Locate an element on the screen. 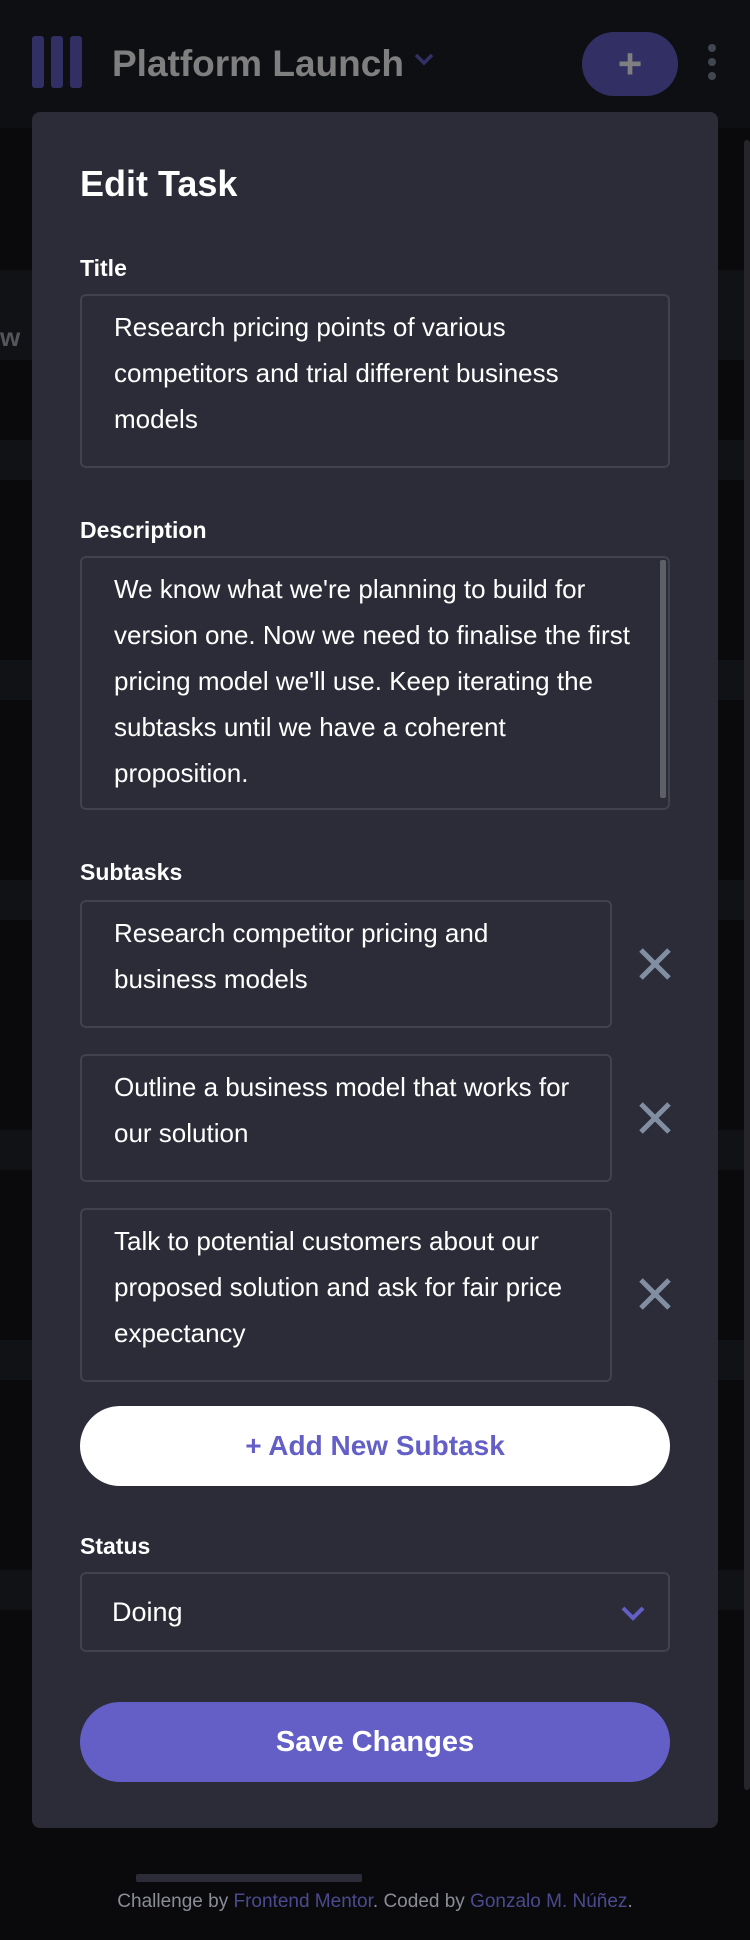 The image size is (750, 1940). status-select: Doing is located at coordinates (375, 1612).